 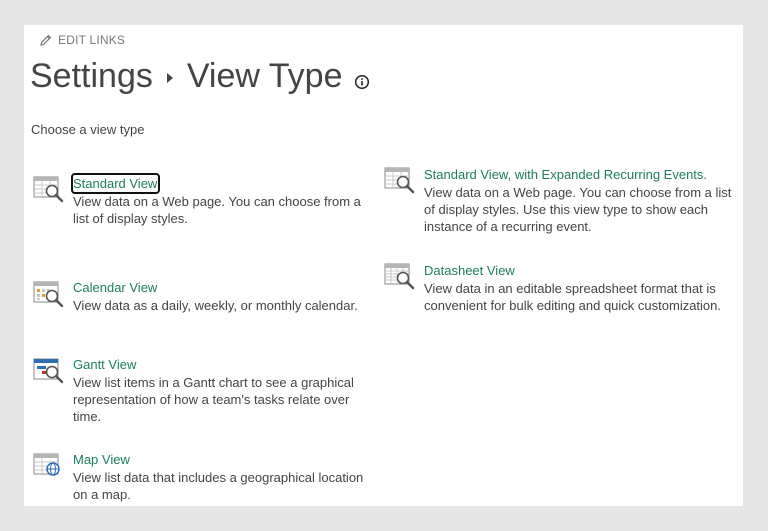 What do you see at coordinates (469, 270) in the screenshot?
I see `datasheet-view-link: Datasheet View` at bounding box center [469, 270].